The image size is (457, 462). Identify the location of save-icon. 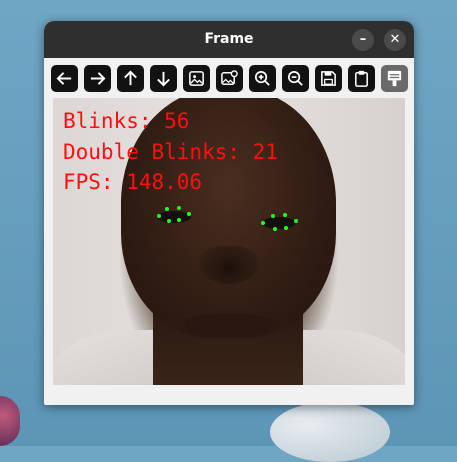
(328, 78).